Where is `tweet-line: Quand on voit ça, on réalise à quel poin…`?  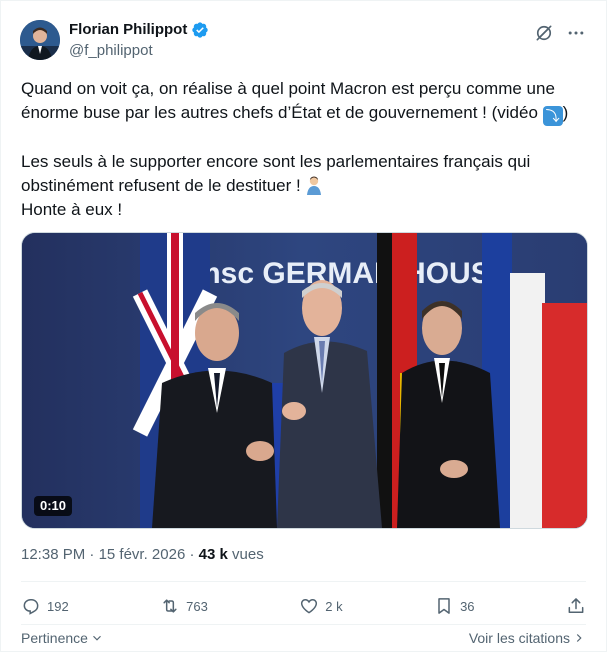
tweet-line: Quand on voit ça, on réalise à quel poin… is located at coordinates (288, 88).